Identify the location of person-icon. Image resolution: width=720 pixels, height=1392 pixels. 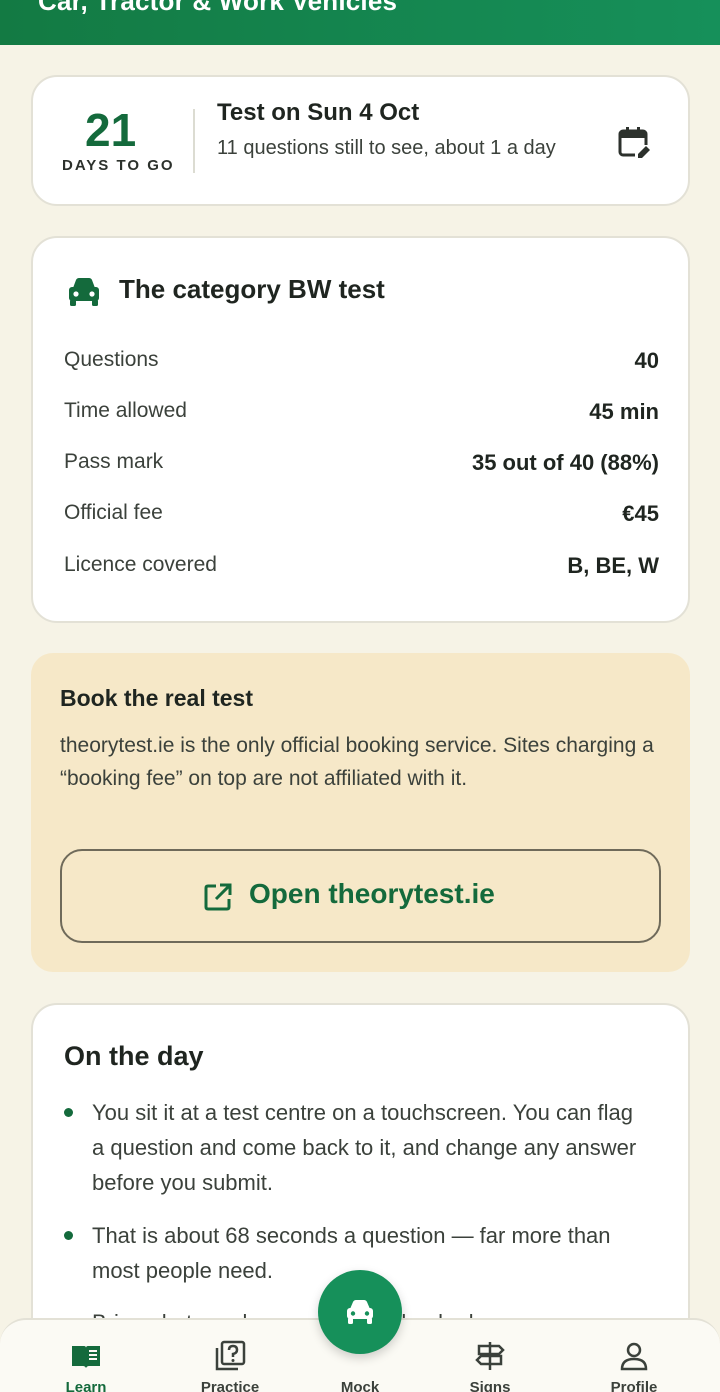
(634, 1356).